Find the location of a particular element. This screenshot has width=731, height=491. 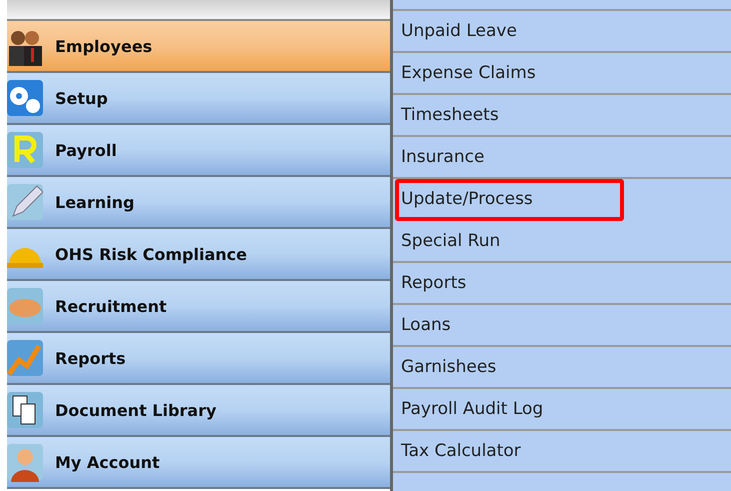

person-icon is located at coordinates (25, 462).